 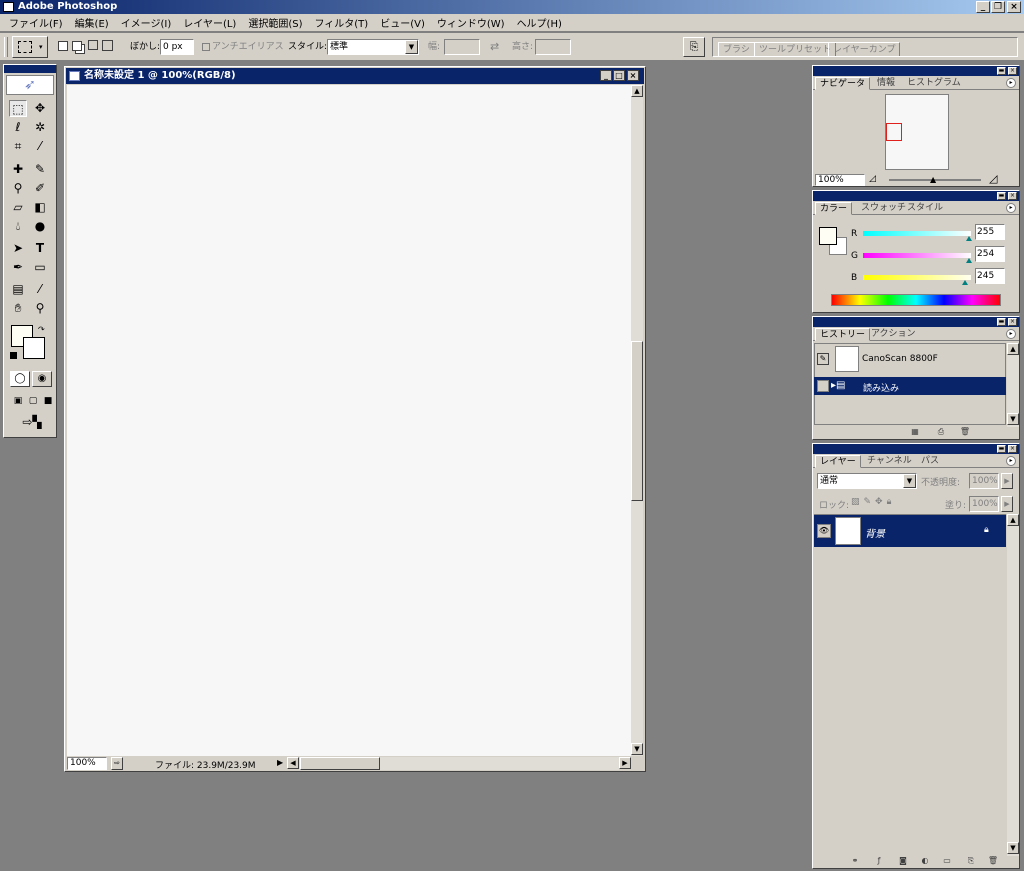 I want to click on lasso-tool-icon: ℓ, so click(x=18, y=127).